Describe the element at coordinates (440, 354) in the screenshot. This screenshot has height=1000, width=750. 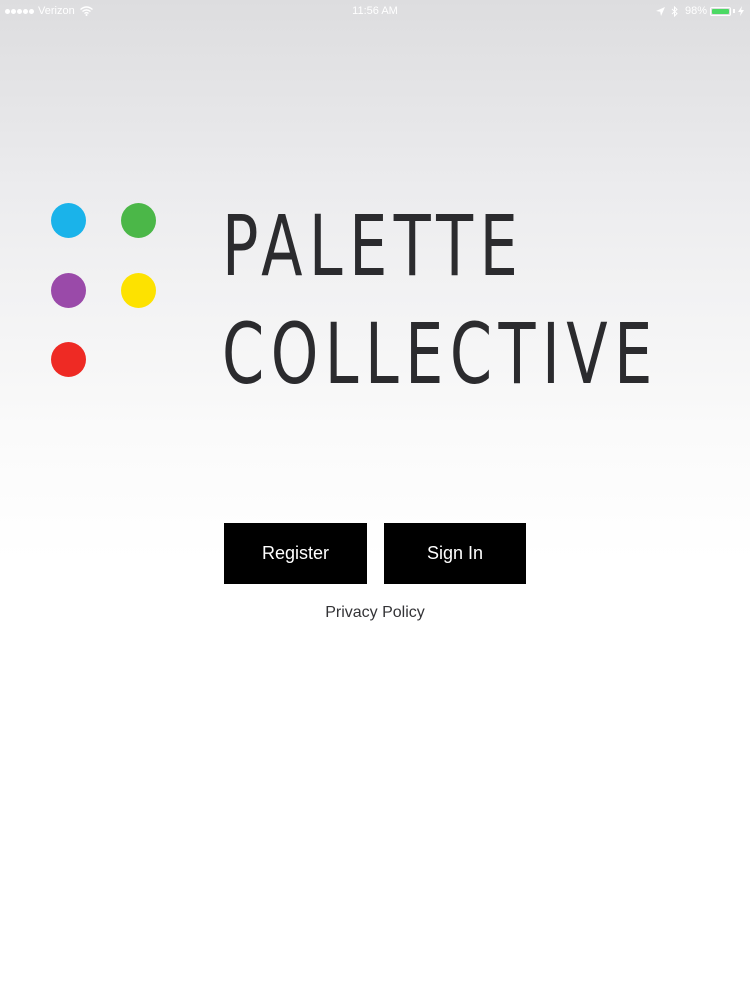
I see `logo-line-2: COLLECTIVE` at that location.